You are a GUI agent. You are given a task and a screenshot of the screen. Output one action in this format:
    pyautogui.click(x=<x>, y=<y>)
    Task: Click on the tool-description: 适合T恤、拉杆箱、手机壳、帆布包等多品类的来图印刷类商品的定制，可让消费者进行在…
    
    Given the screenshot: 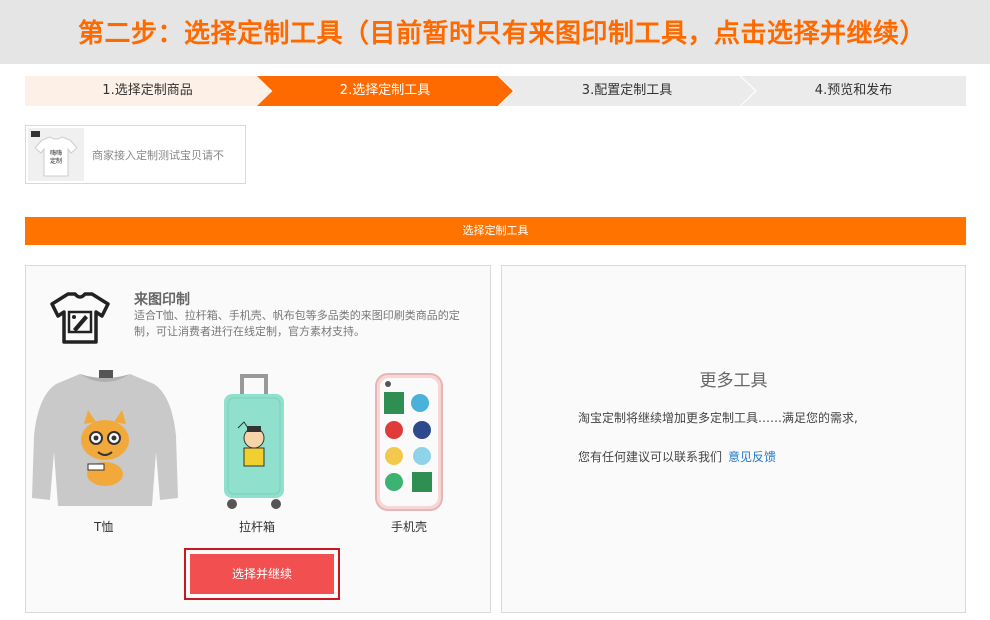 What is the action you would take?
    pyautogui.click(x=297, y=323)
    